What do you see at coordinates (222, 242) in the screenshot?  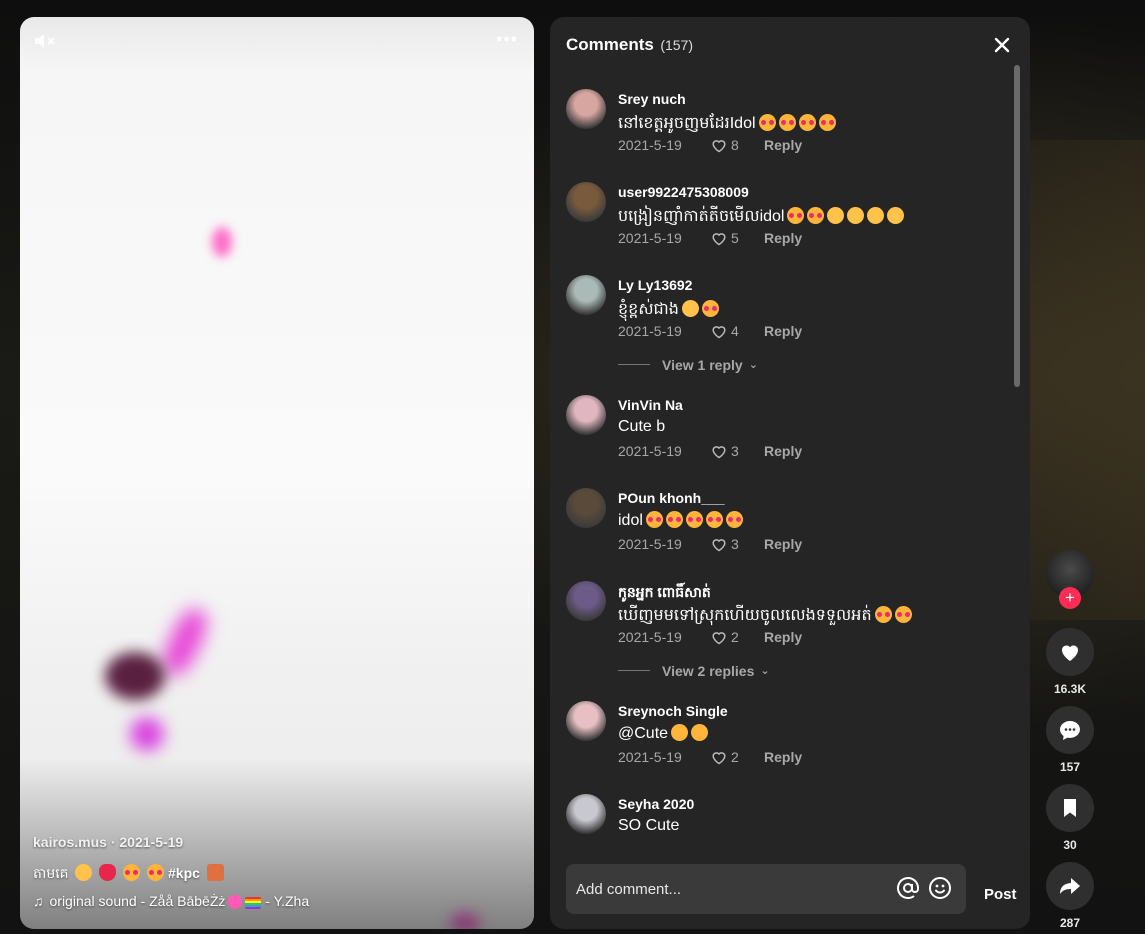 I see `video-frame-detail` at bounding box center [222, 242].